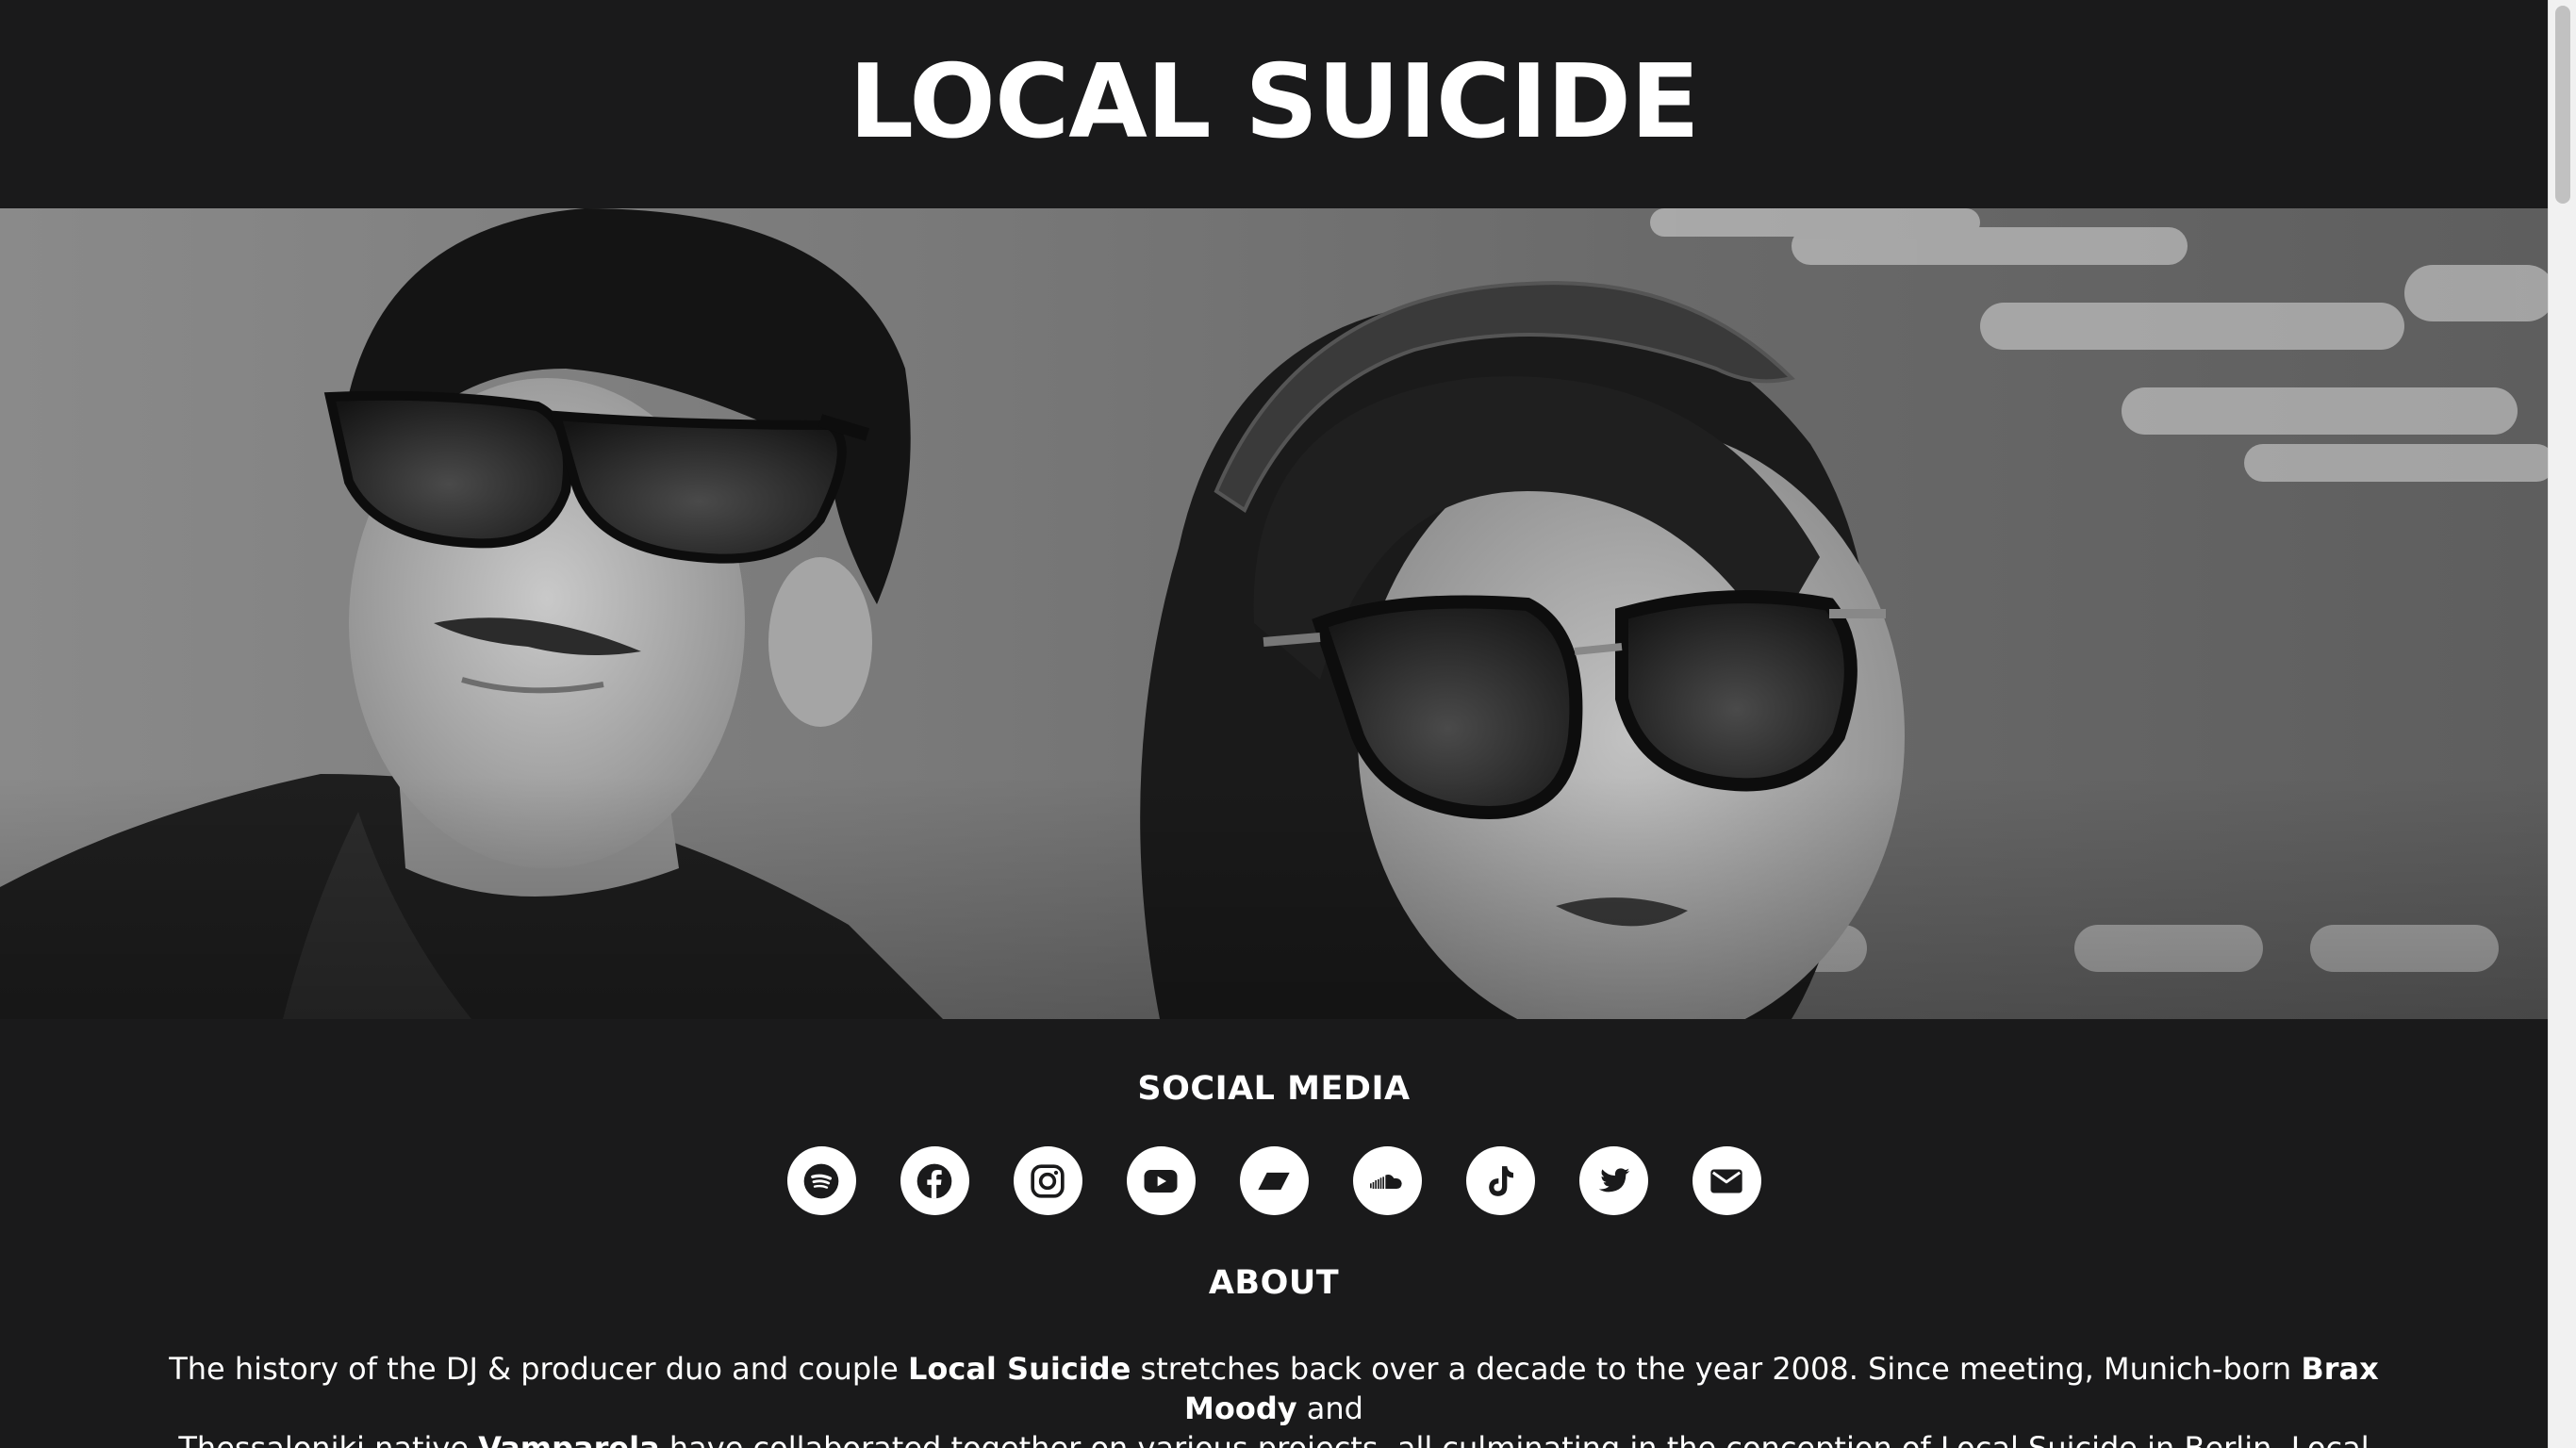 The width and height of the screenshot is (2576, 1448). I want to click on site-header: LOCAL SUICIDE, so click(1274, 104).